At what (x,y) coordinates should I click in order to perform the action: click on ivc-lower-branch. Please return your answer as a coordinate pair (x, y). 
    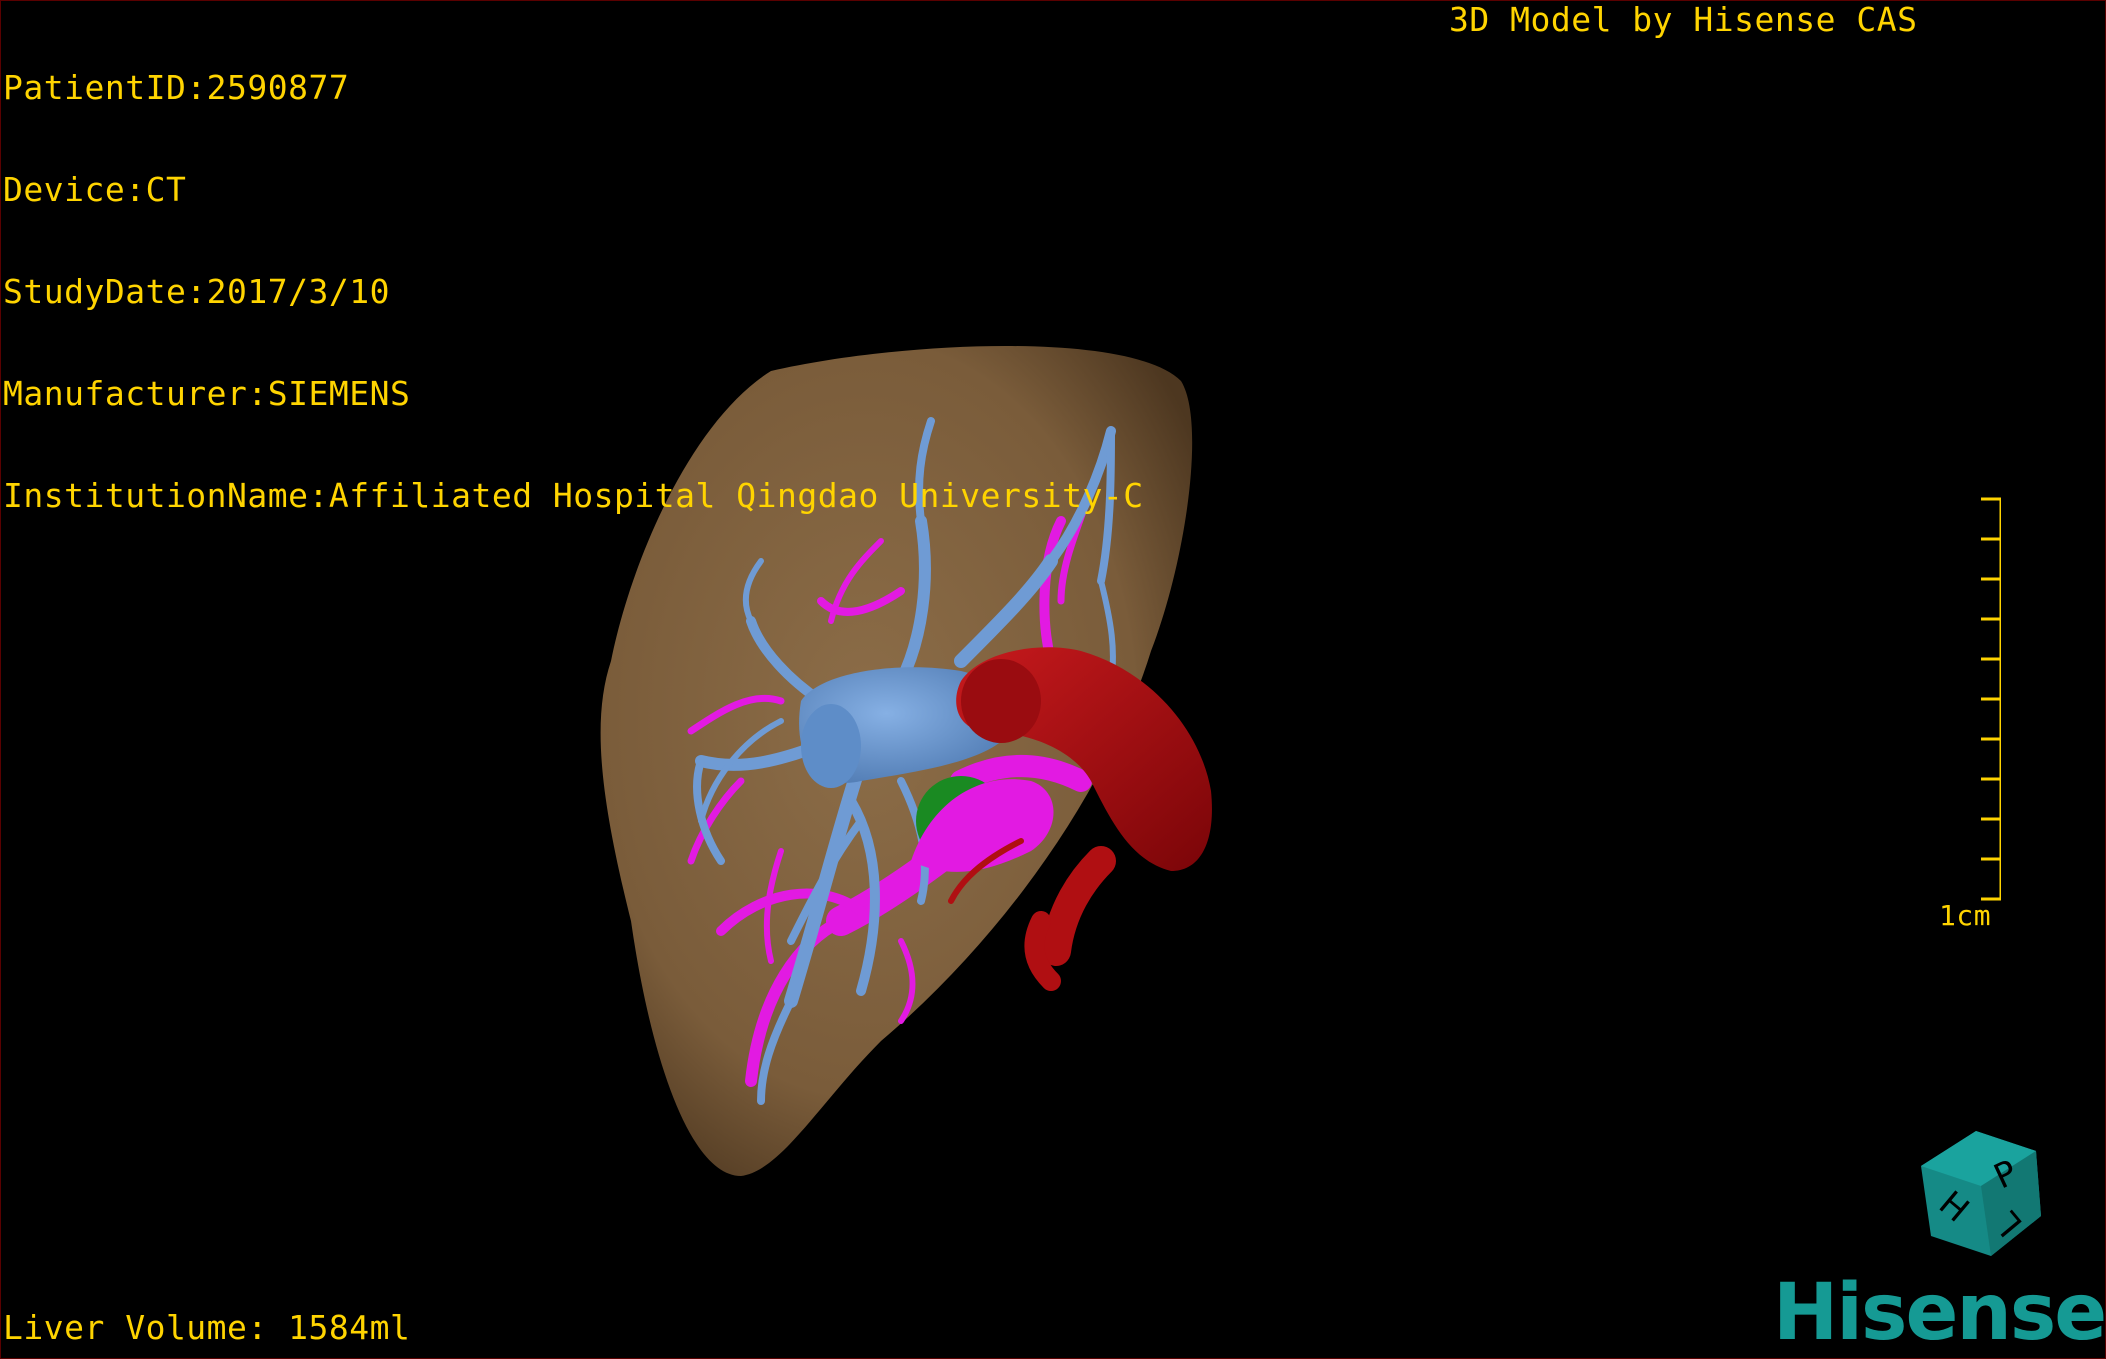
    Looking at the image, I should click on (1078, 906).